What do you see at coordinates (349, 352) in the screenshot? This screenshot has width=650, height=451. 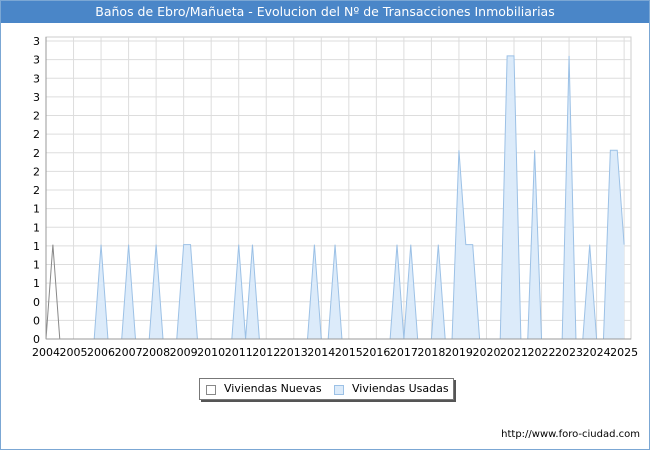 I see `x-tick-label: 2015` at bounding box center [349, 352].